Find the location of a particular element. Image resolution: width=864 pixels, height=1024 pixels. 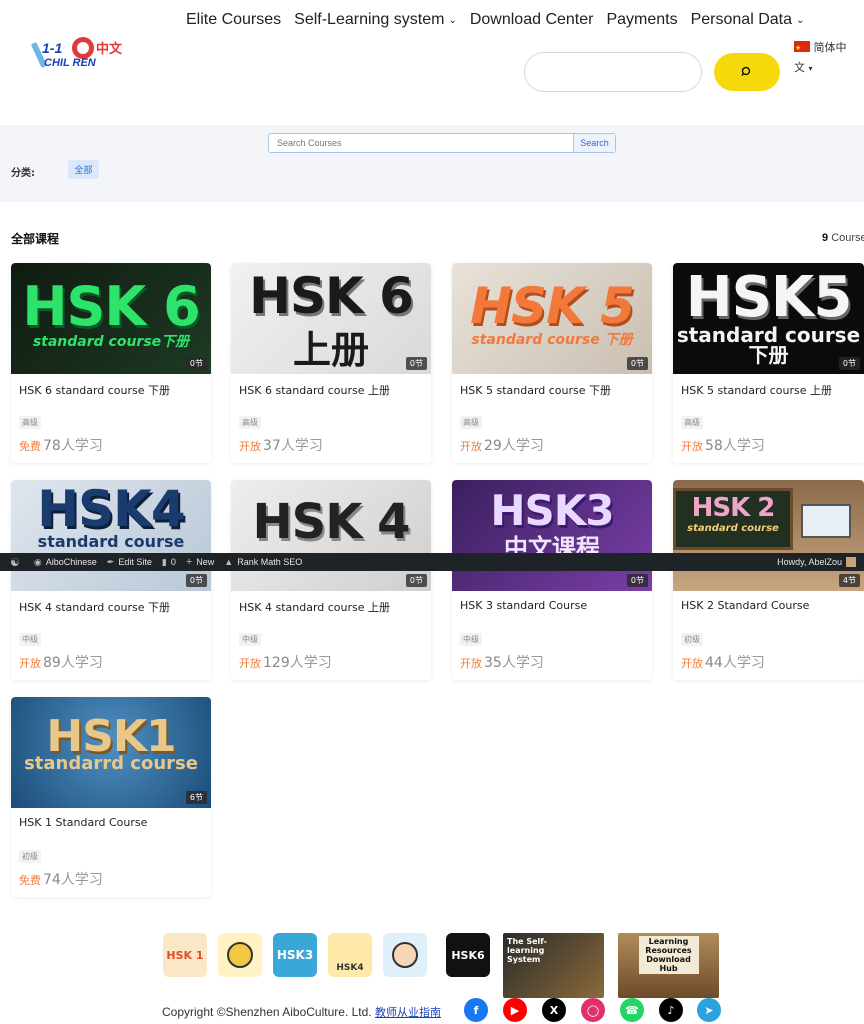

admin-comments: ▮ 0 is located at coordinates (169, 562).